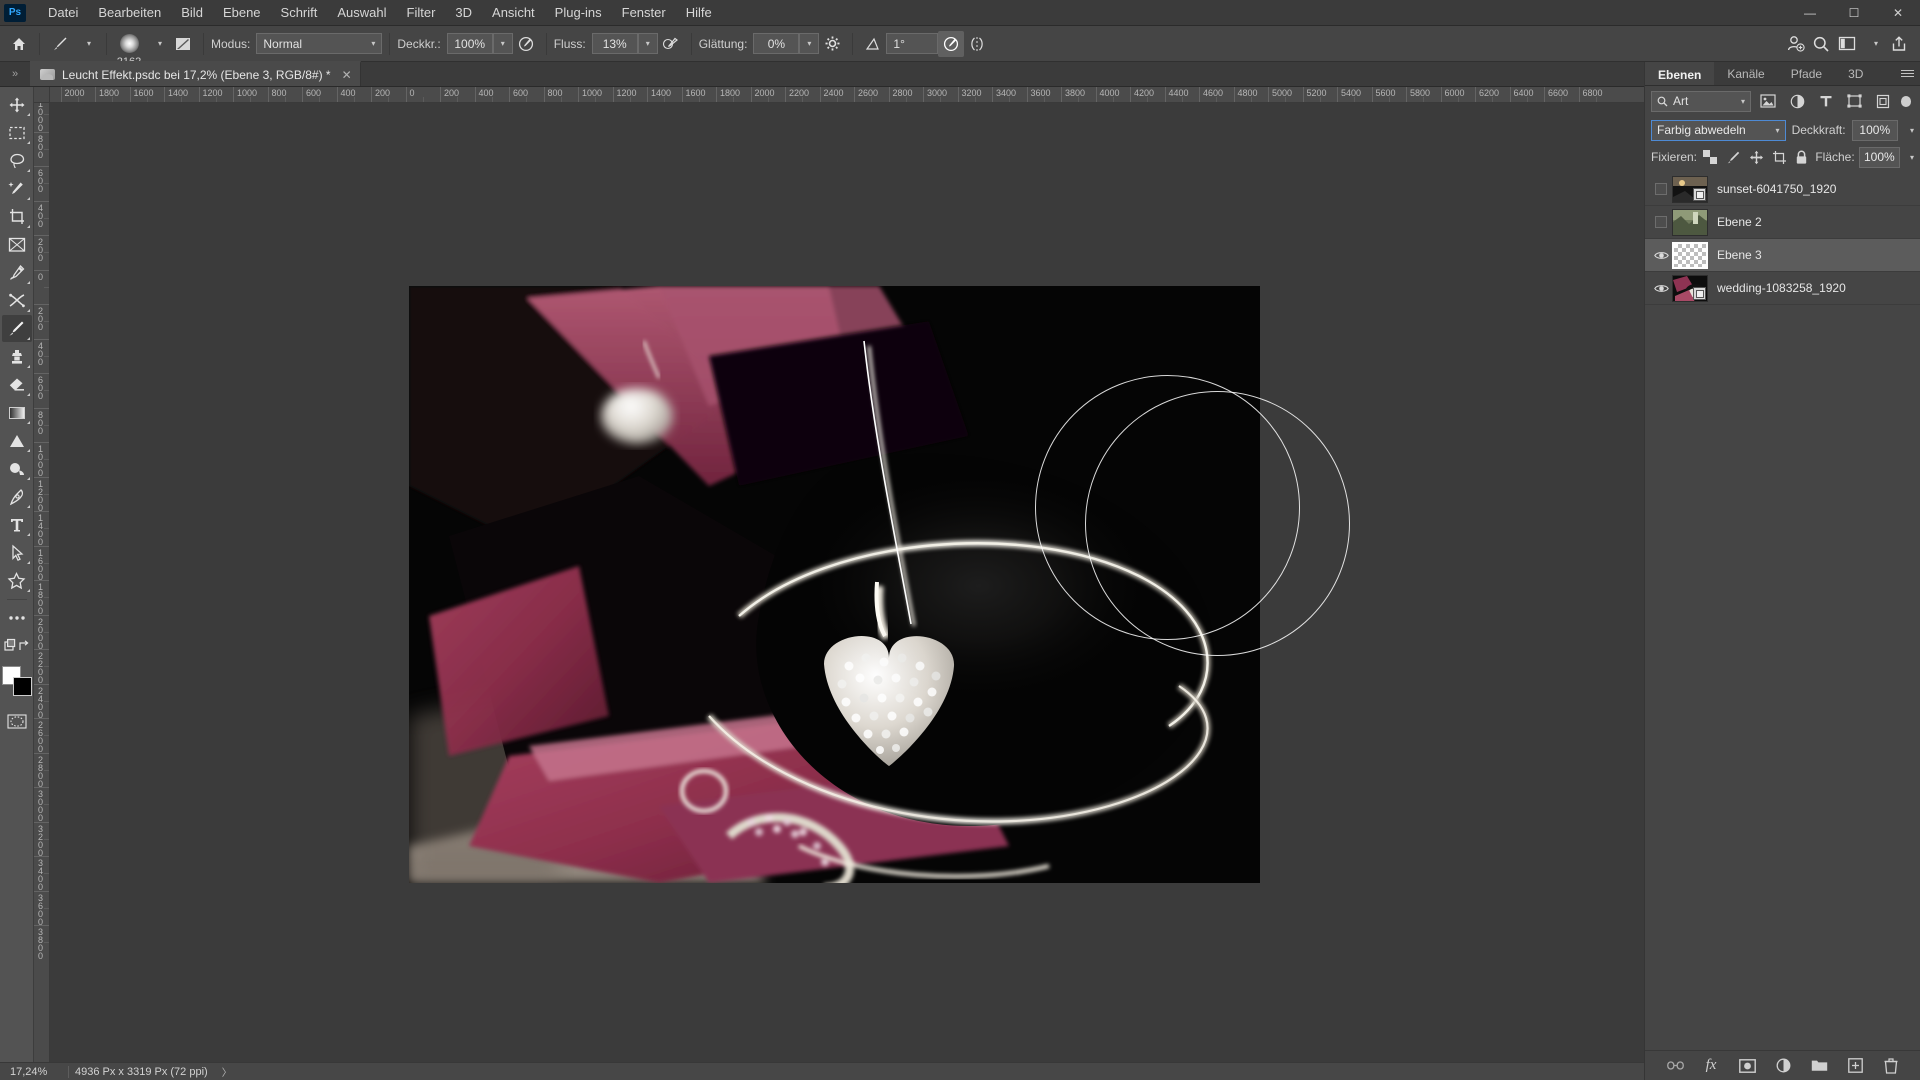 The width and height of the screenshot is (1920, 1080). What do you see at coordinates (361, 12) in the screenshot?
I see `menu-auswahl: Auswahl` at bounding box center [361, 12].